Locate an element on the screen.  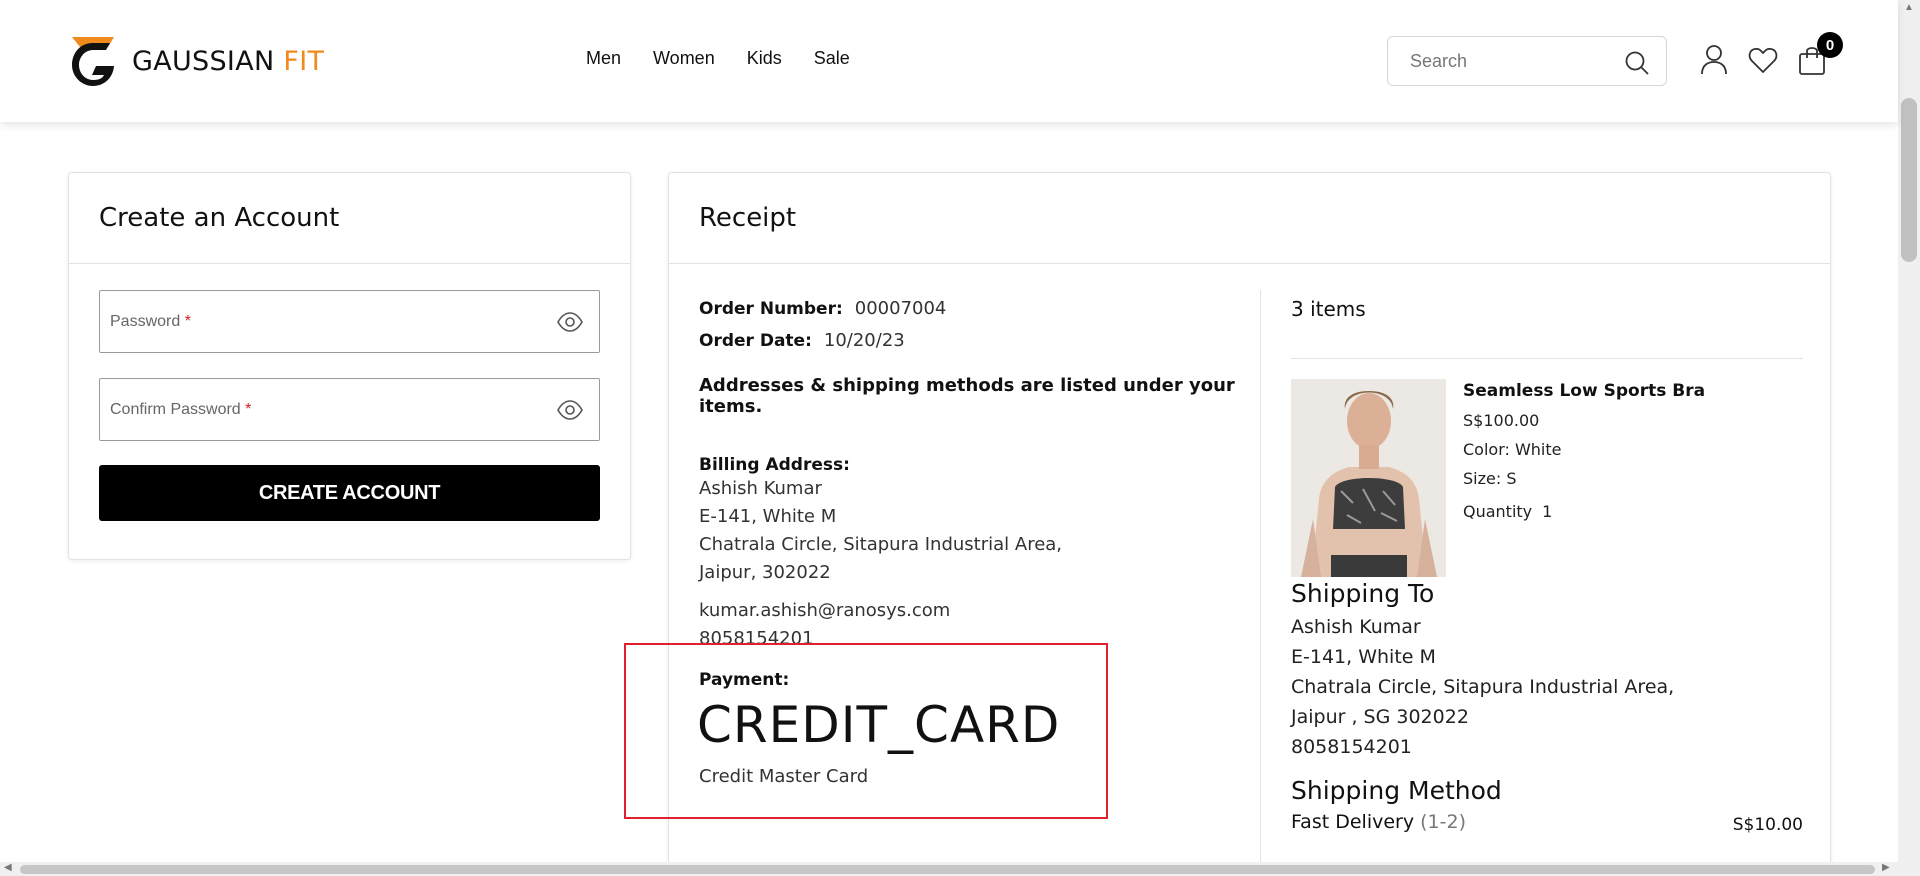
brand-name: GAUSSIAN FIT is located at coordinates (228, 61).